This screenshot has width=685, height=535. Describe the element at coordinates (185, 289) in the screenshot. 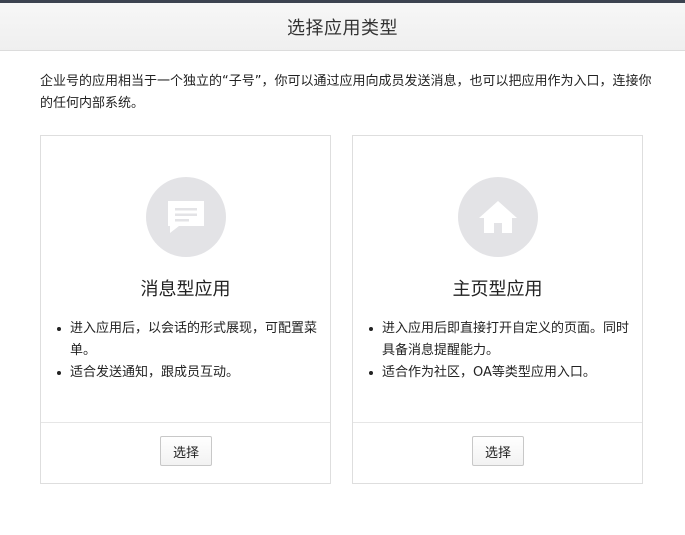

I see `message-app-title: 消息型应用` at that location.